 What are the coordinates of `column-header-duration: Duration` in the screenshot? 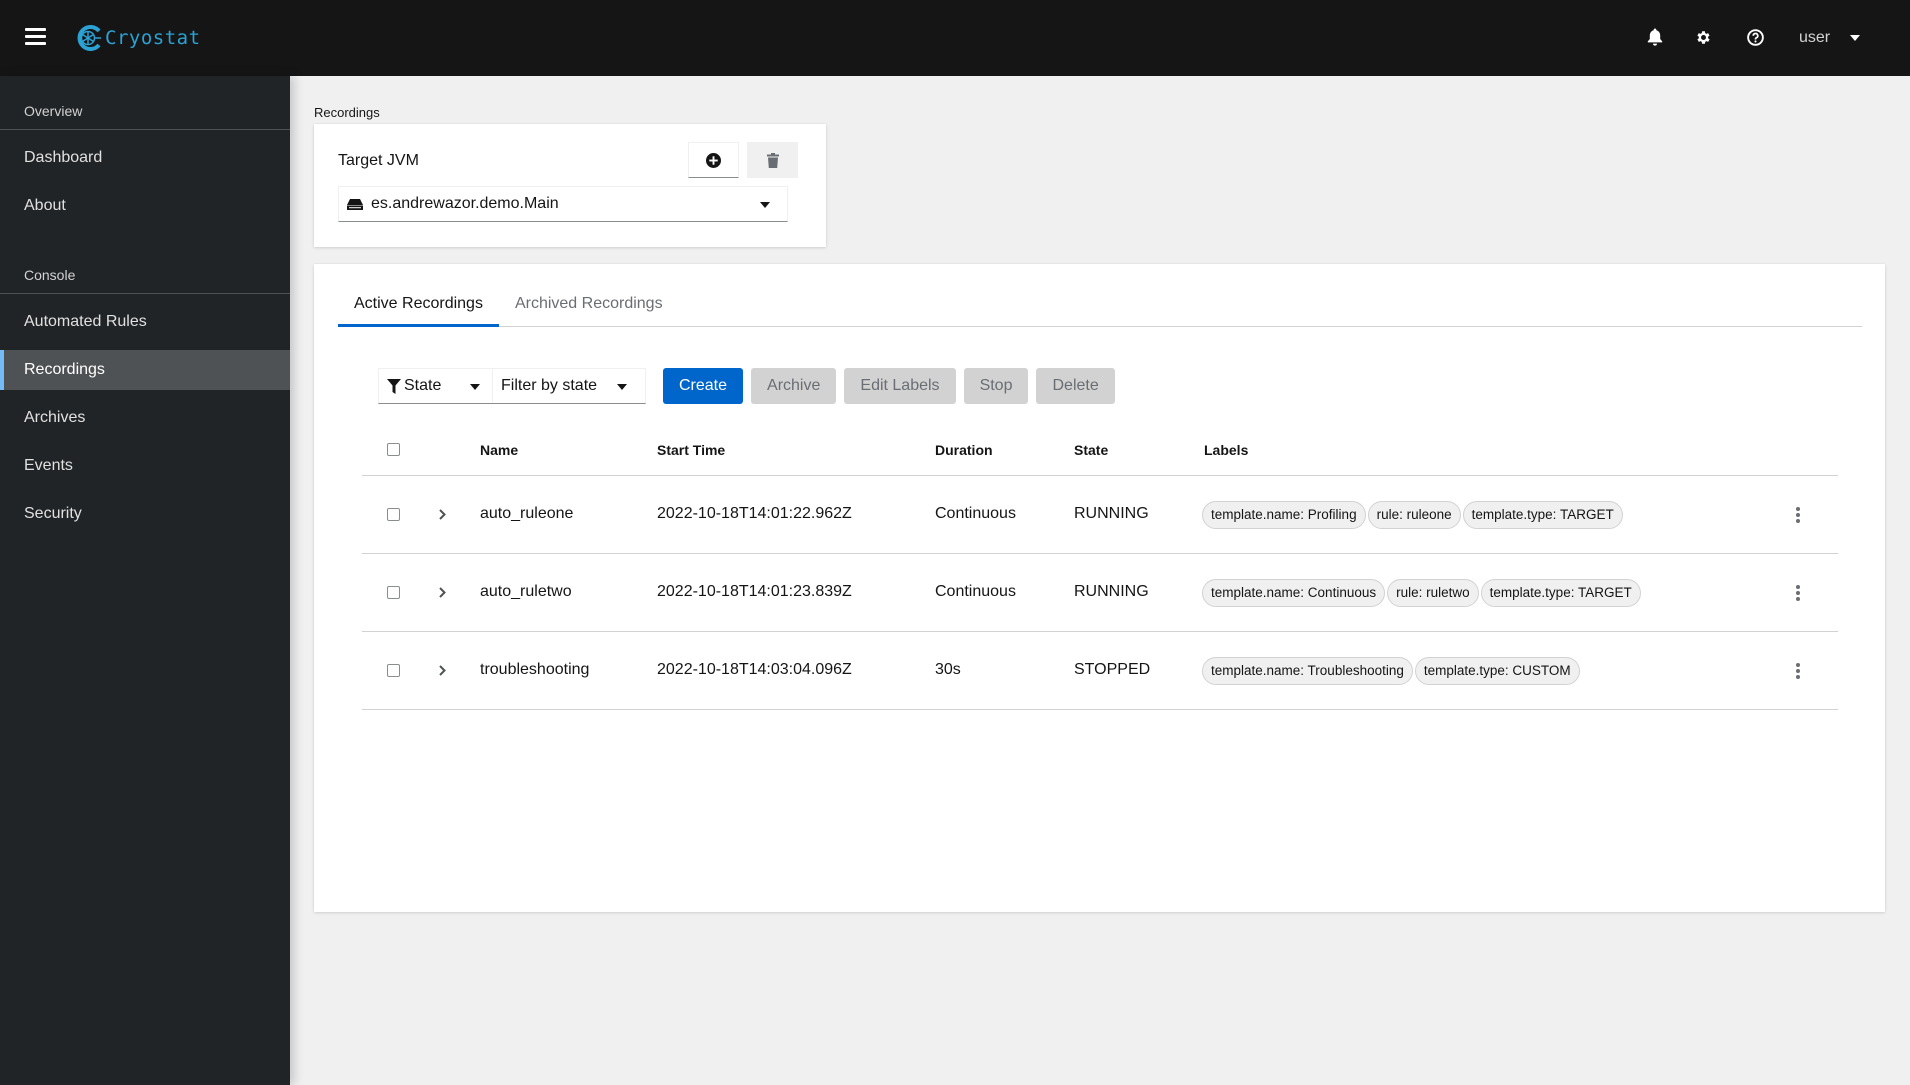 It's located at (964, 450).